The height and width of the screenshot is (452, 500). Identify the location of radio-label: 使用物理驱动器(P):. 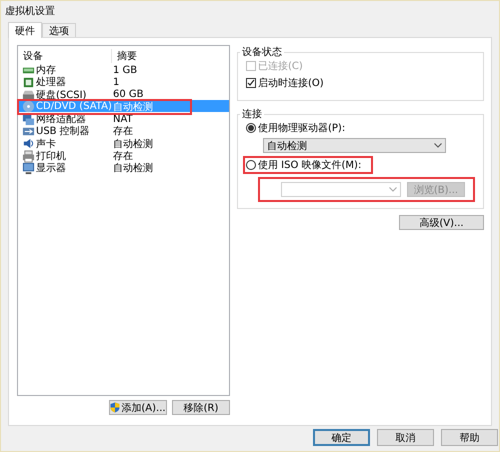
(296, 128).